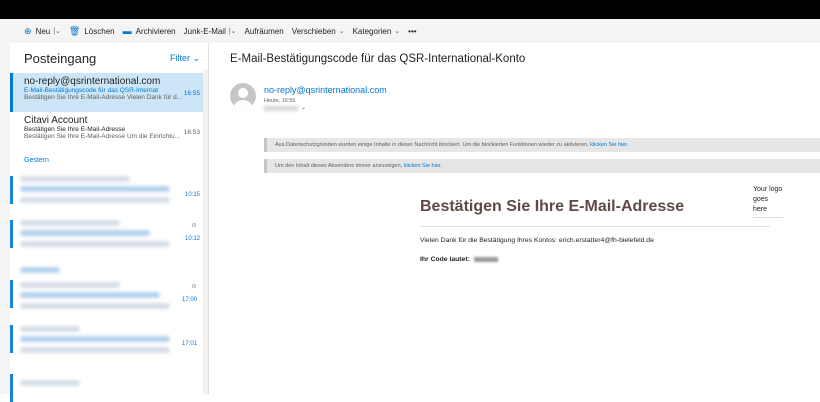 Image resolution: width=820 pixels, height=402 pixels. Describe the element at coordinates (179, 57) in the screenshot. I see `filter-label: Filter` at that location.